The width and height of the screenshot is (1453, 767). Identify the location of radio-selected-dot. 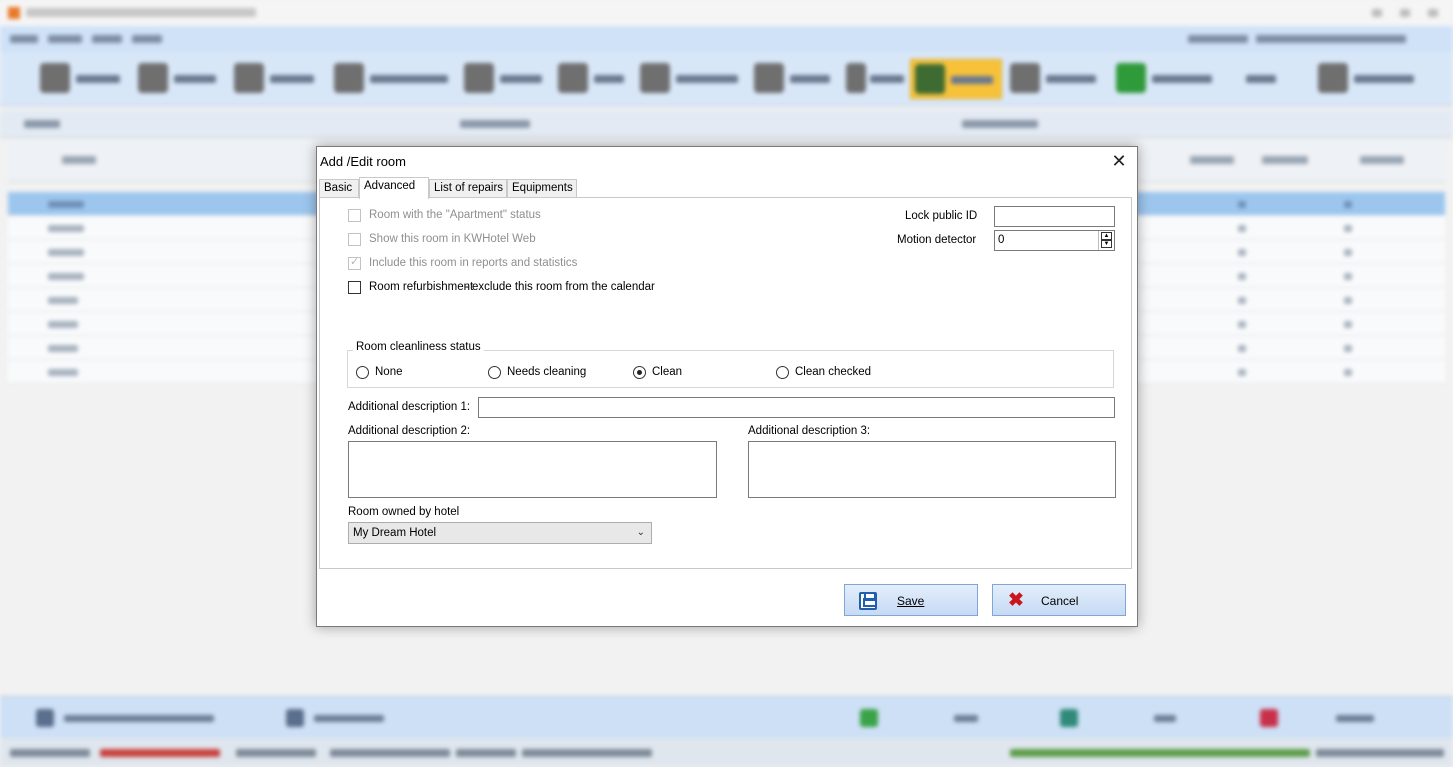
(639, 372).